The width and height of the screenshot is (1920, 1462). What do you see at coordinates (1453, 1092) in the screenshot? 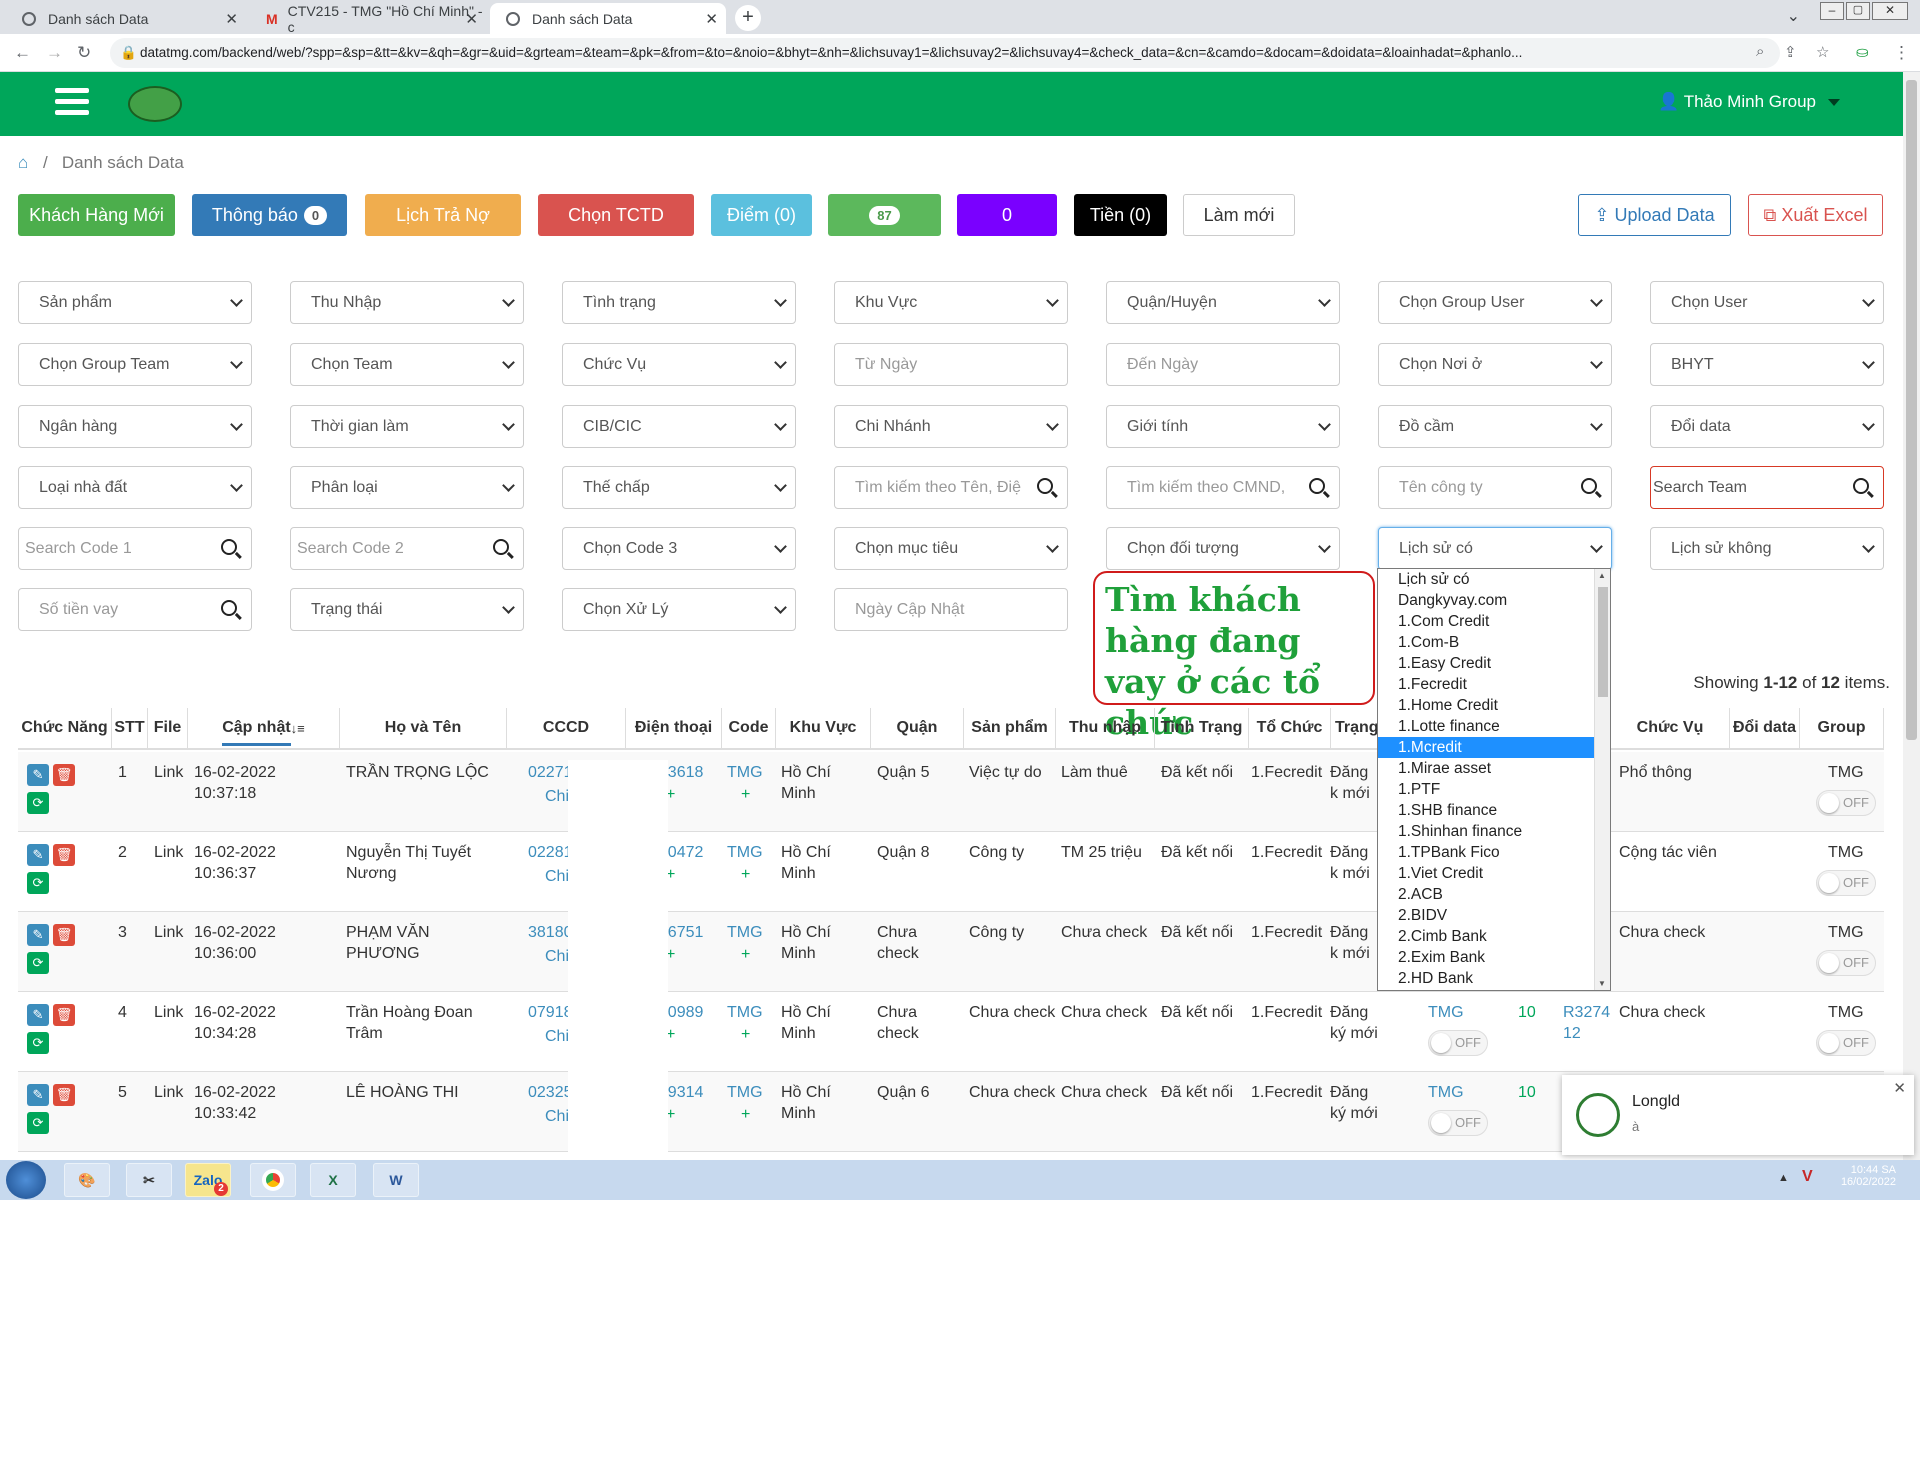
I see `assigned-user: TMG` at bounding box center [1453, 1092].